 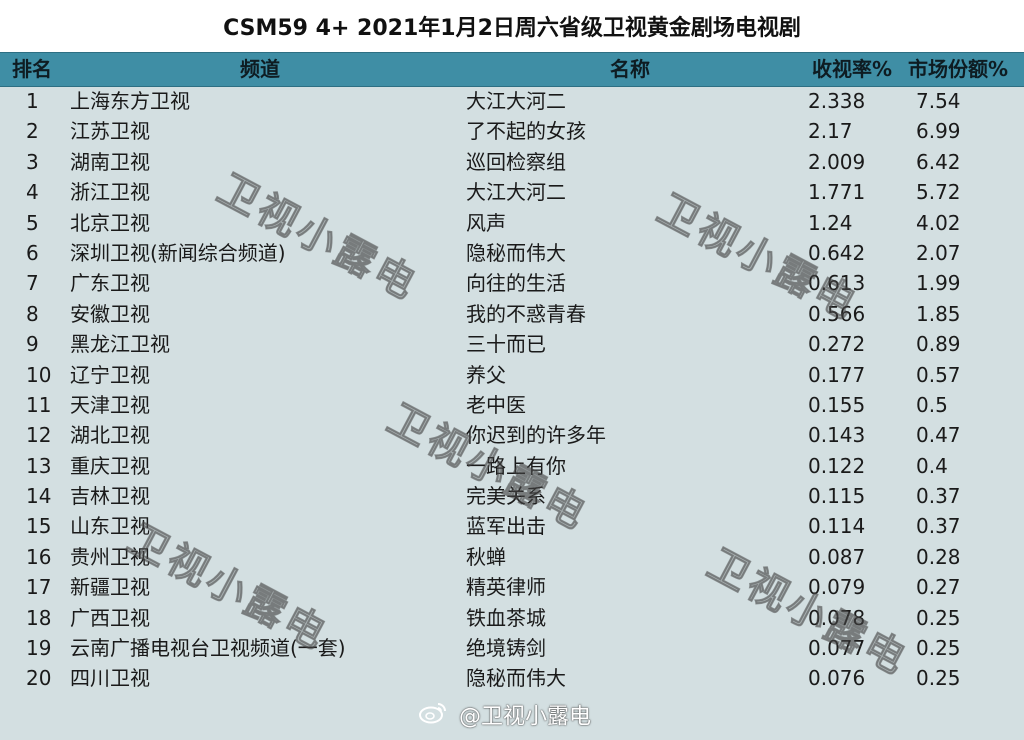 What do you see at coordinates (32, 69) in the screenshot?
I see `header-rank: 排名` at bounding box center [32, 69].